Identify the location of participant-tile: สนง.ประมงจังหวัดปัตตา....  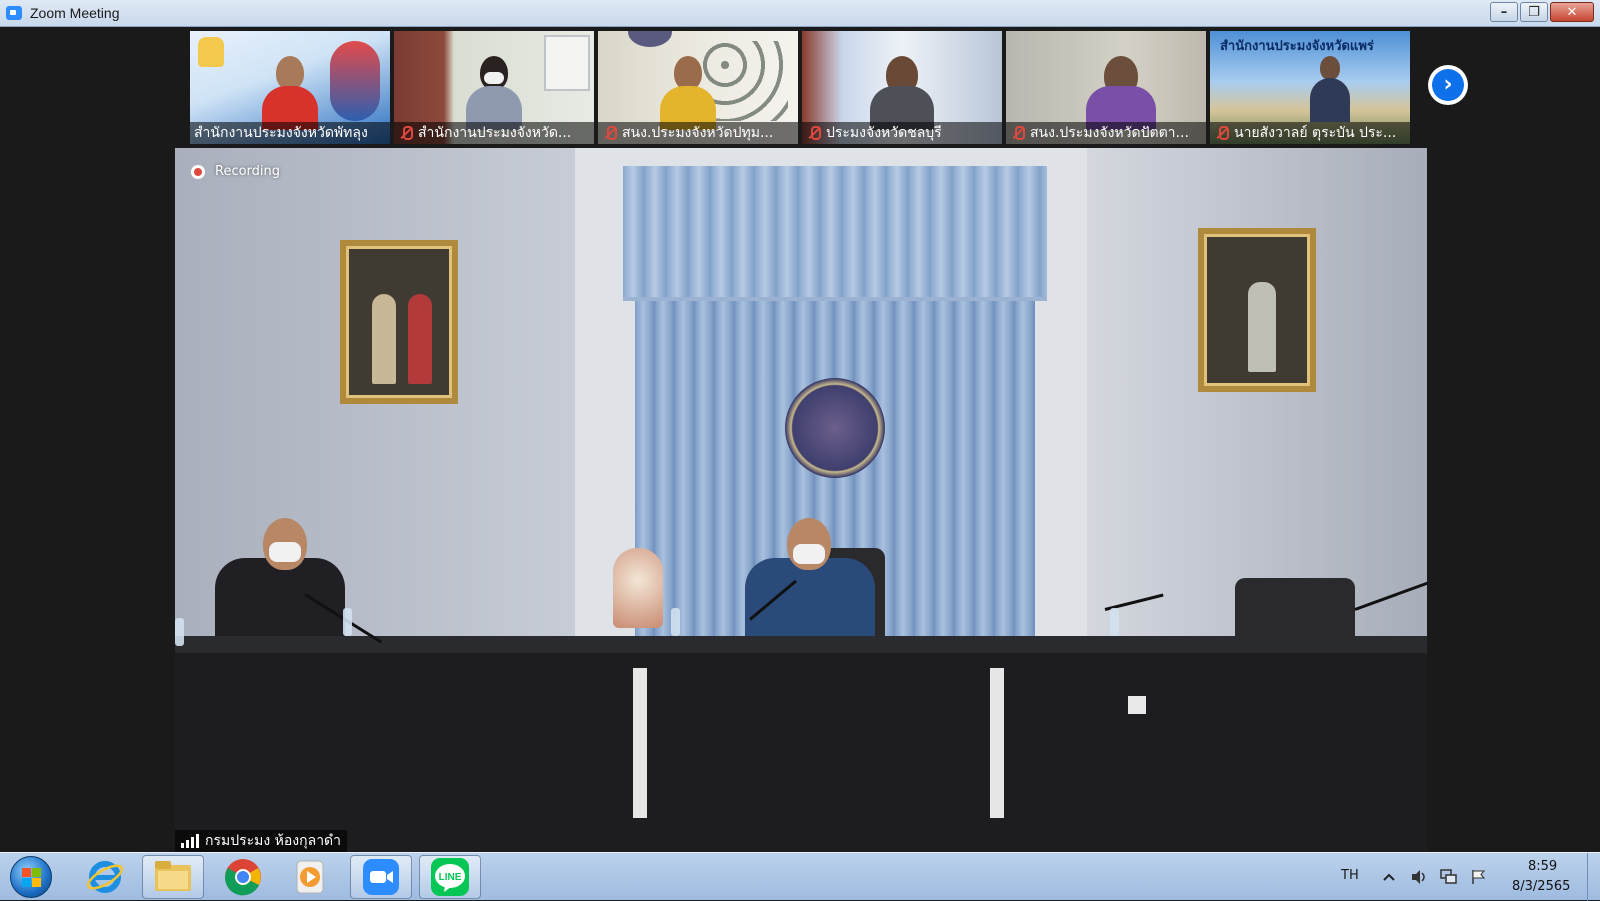
(1106, 87).